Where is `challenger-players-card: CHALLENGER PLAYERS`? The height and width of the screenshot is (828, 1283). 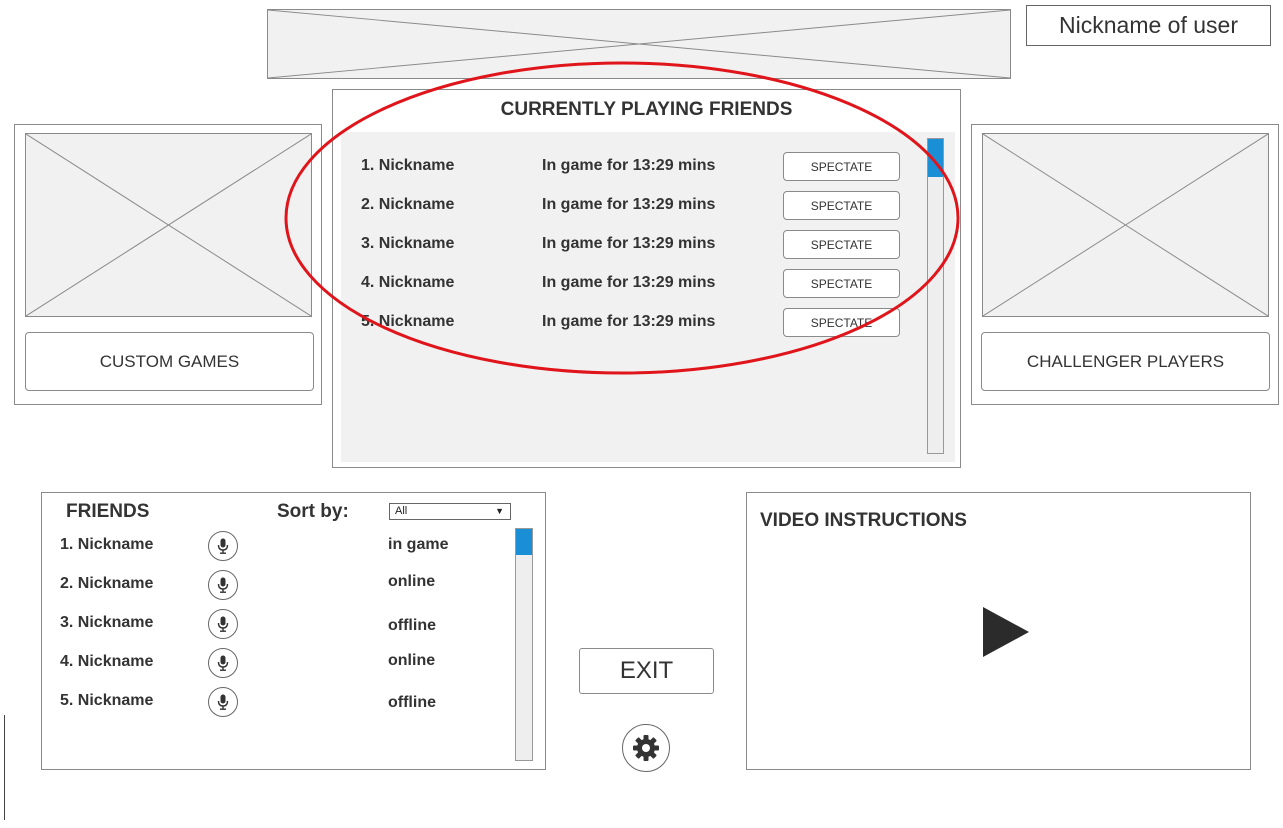 challenger-players-card: CHALLENGER PLAYERS is located at coordinates (1125, 264).